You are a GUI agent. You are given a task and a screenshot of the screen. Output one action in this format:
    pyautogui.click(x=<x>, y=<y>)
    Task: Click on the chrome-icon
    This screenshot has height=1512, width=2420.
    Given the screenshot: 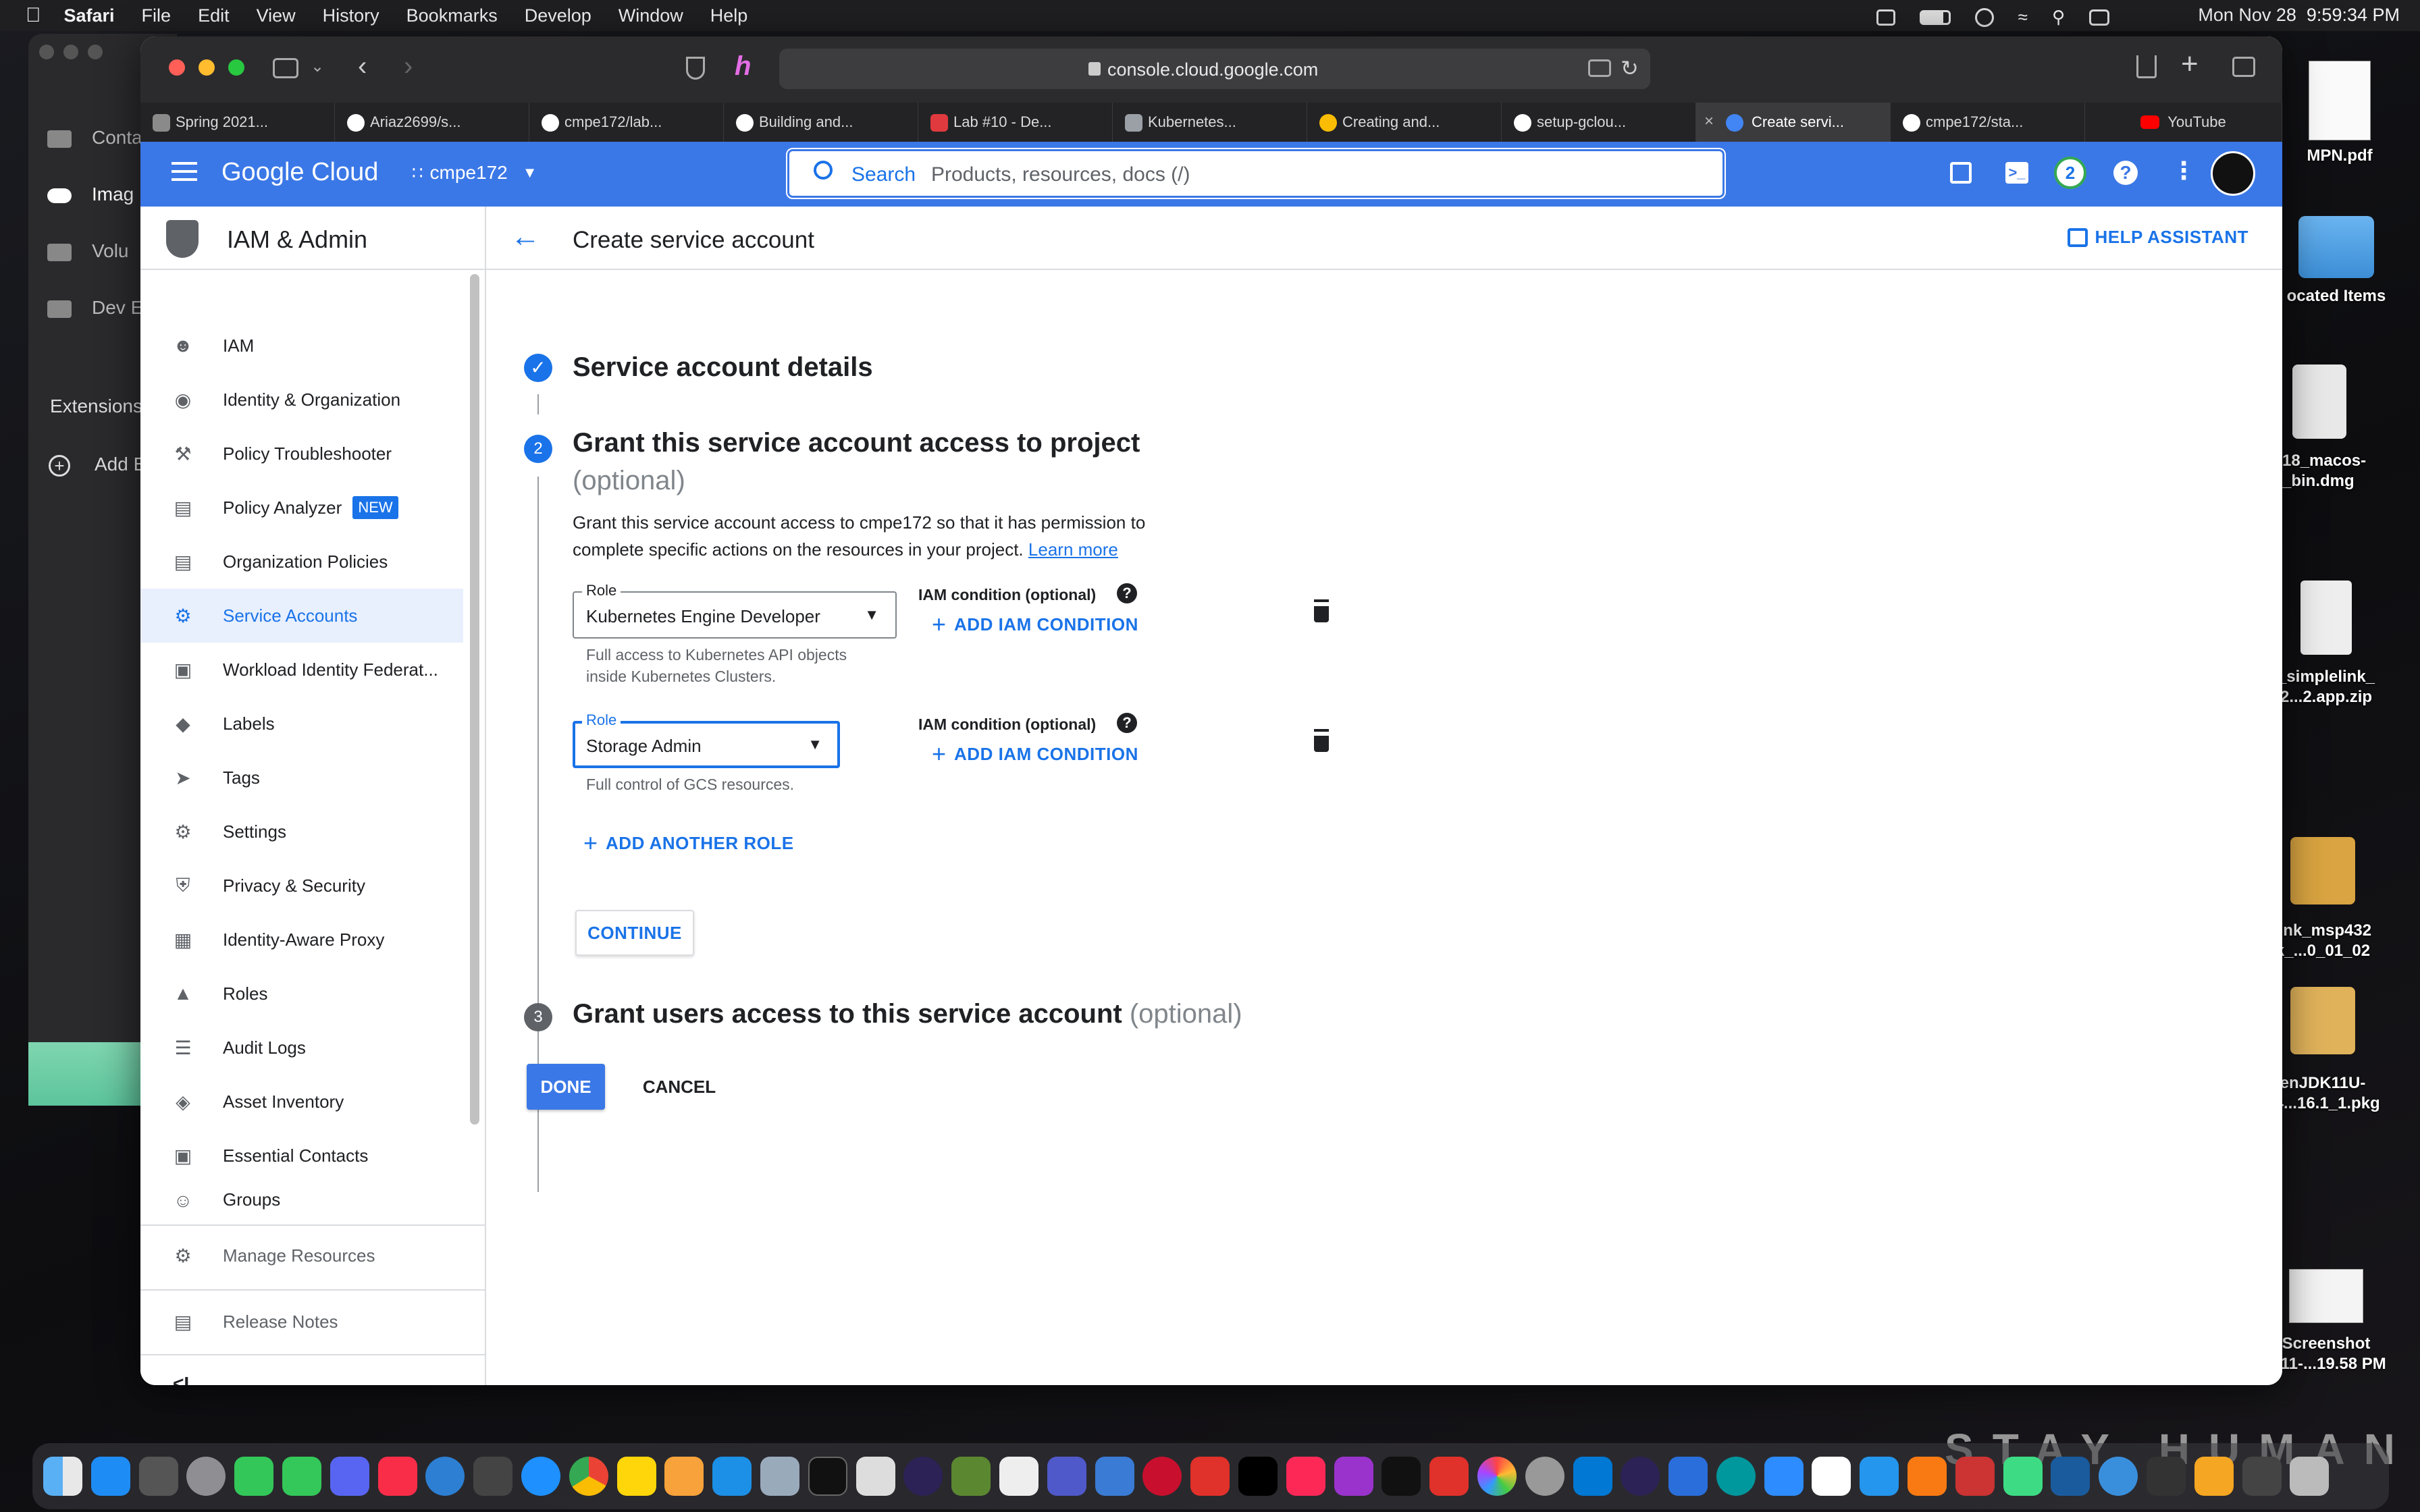 What is the action you would take?
    pyautogui.click(x=588, y=1476)
    